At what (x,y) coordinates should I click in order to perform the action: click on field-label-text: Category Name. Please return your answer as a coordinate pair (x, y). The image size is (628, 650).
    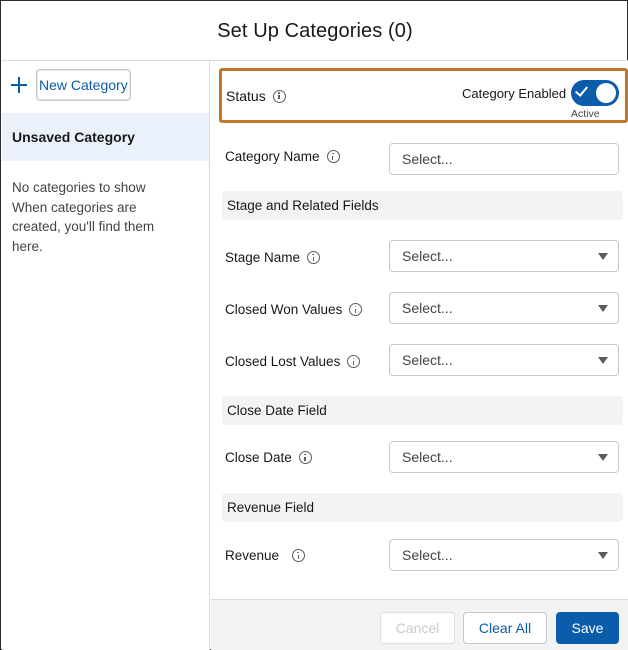
    Looking at the image, I should click on (272, 156).